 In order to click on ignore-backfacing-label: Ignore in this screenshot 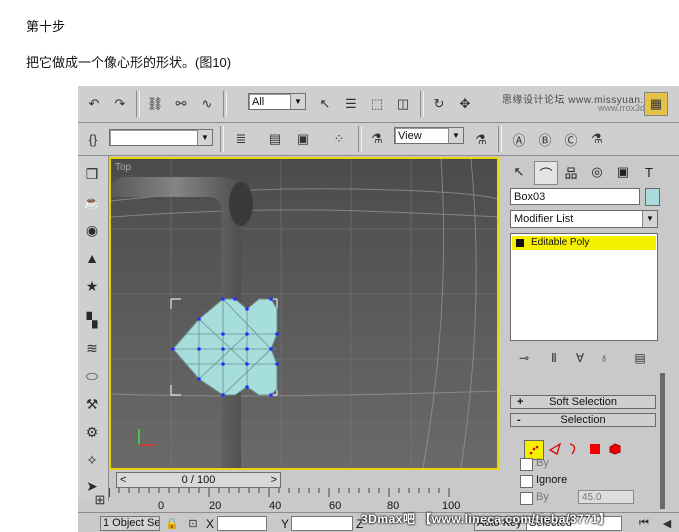, I will do `click(552, 480)`.